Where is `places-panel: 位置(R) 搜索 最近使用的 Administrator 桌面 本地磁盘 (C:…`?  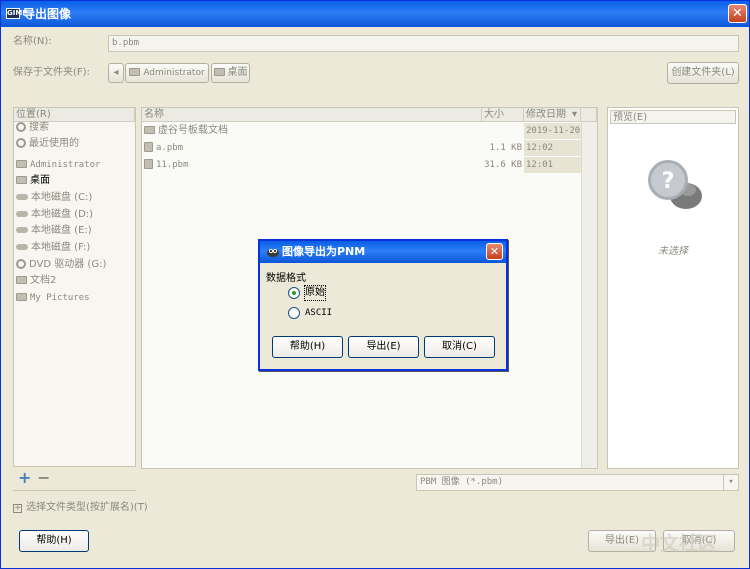
places-panel: 位置(R) 搜索 最近使用的 Administrator 桌面 本地磁盘 (C:… is located at coordinates (74, 287).